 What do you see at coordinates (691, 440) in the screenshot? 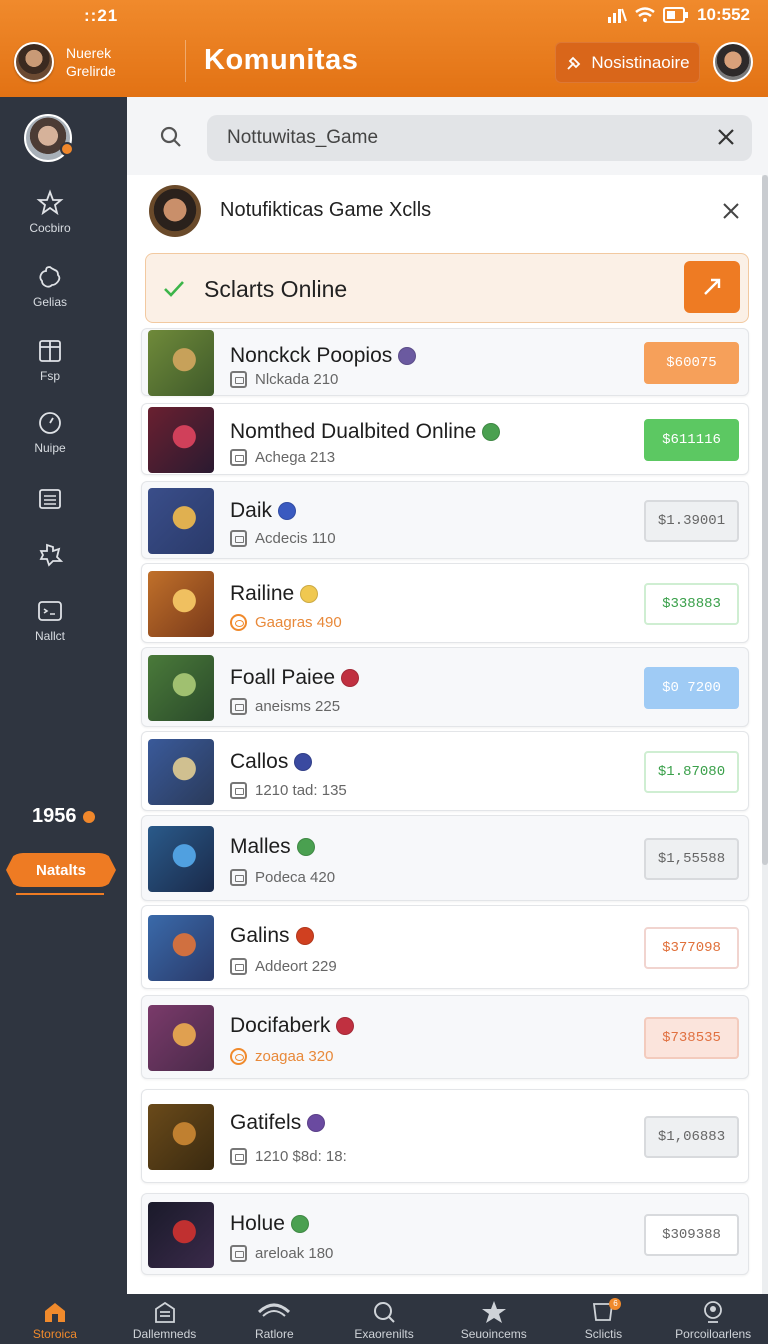
I see `price-button: $611116` at bounding box center [691, 440].